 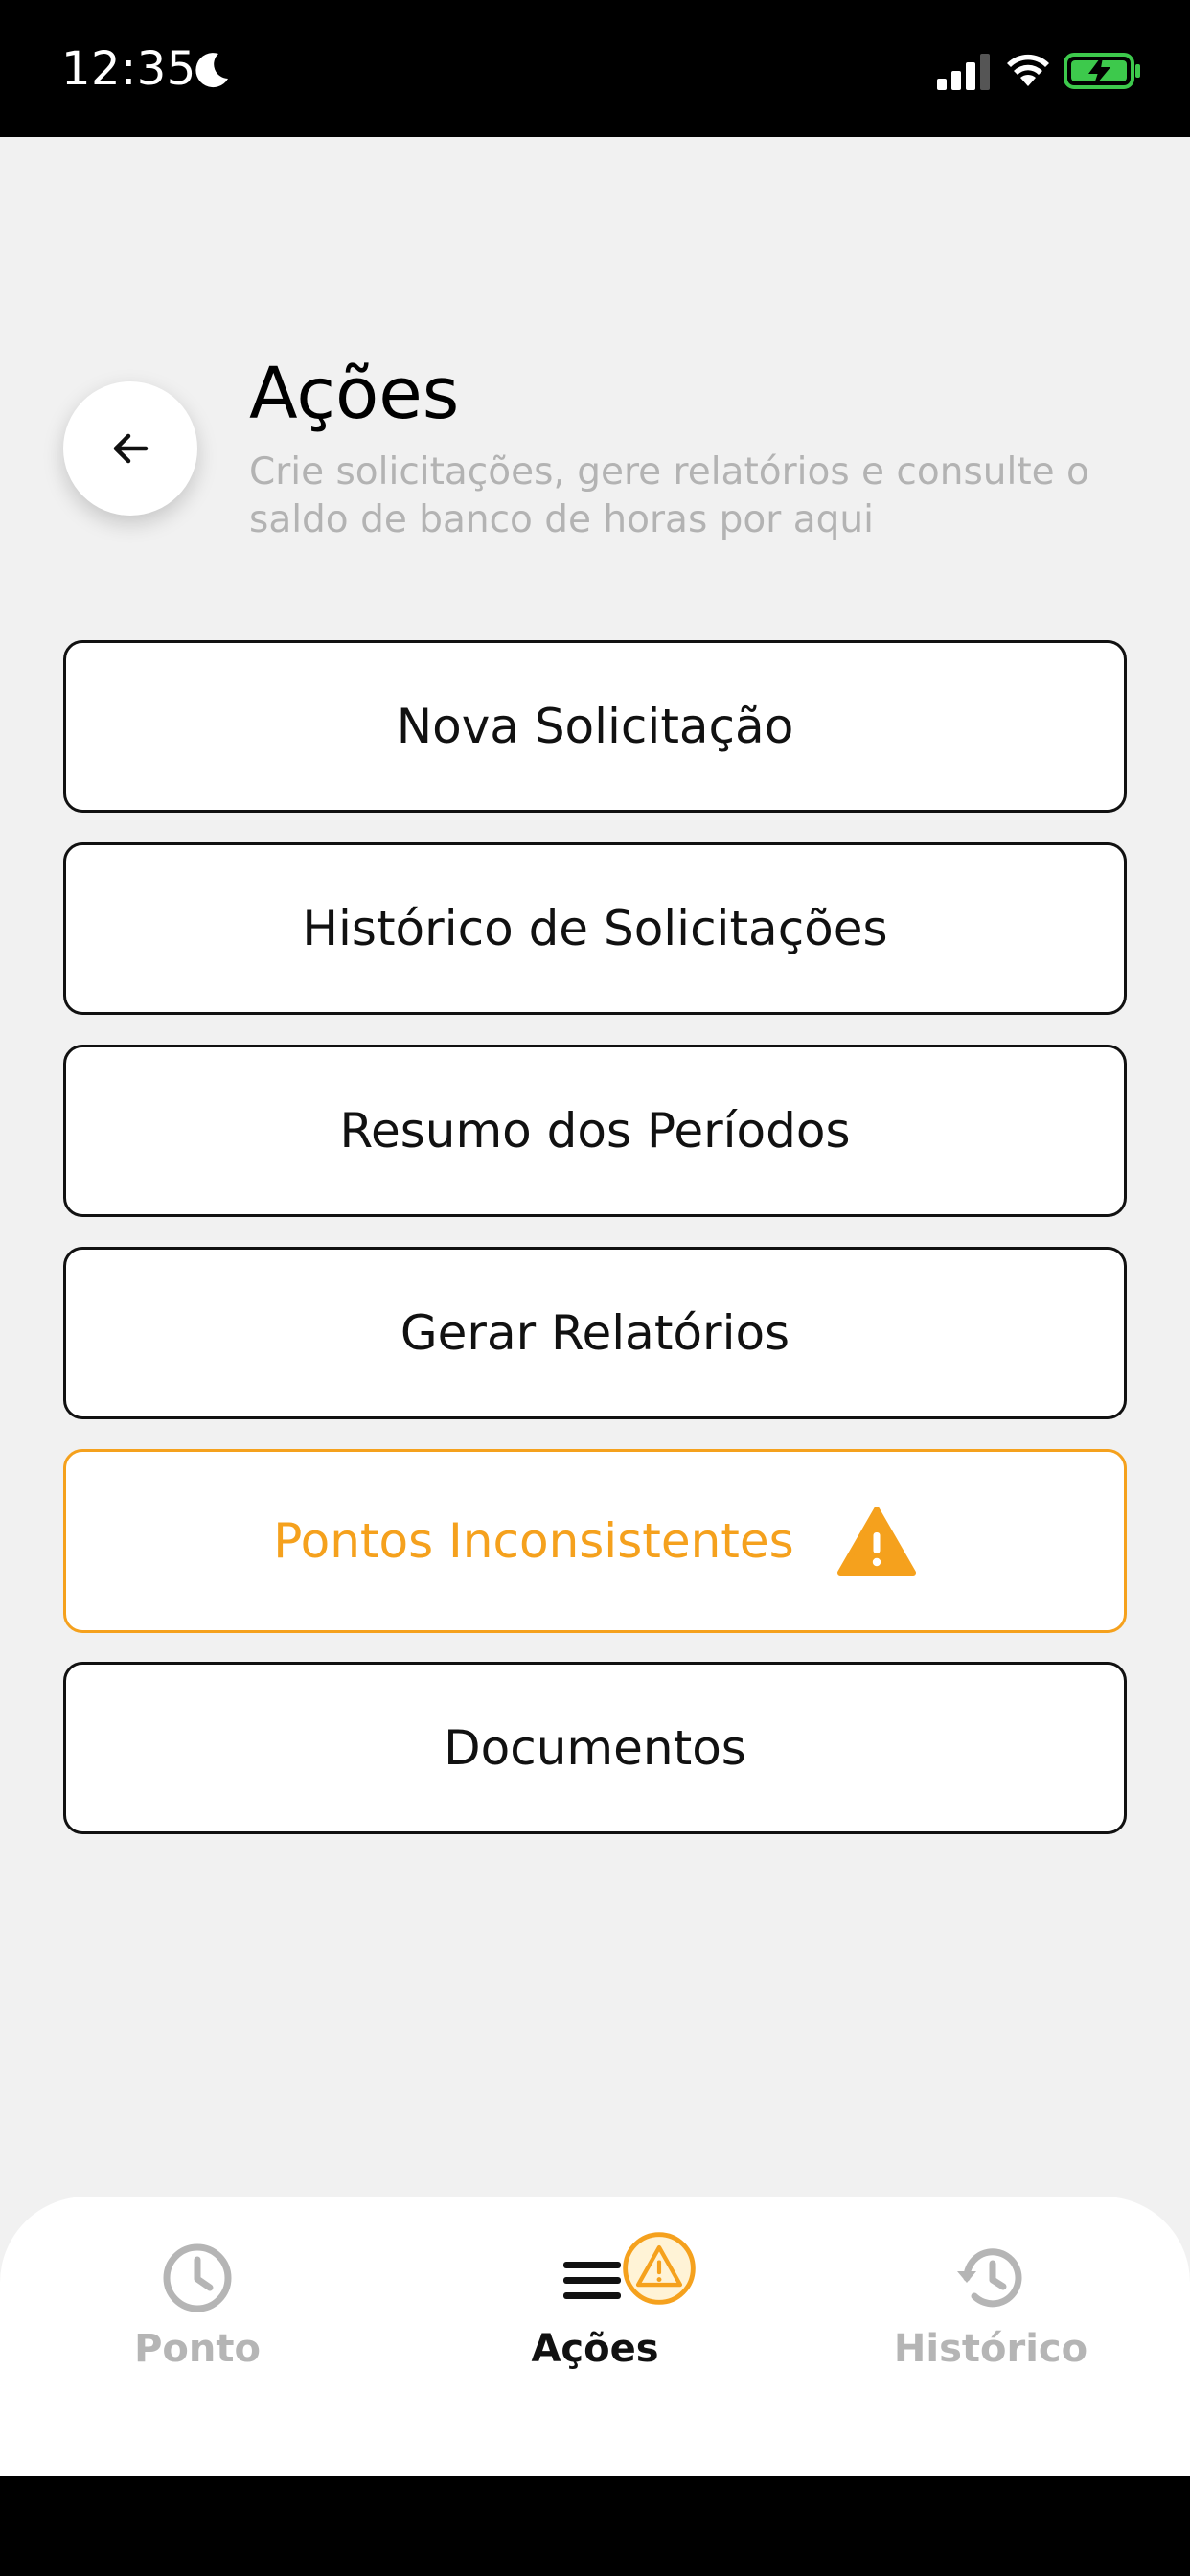 I want to click on back-button, so click(x=130, y=448).